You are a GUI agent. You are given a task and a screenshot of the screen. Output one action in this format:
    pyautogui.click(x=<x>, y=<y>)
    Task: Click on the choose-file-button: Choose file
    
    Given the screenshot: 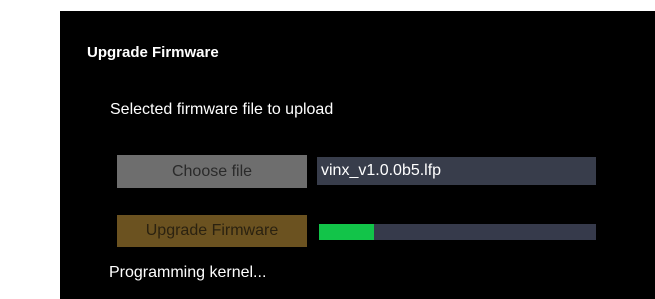 What is the action you would take?
    pyautogui.click(x=212, y=171)
    